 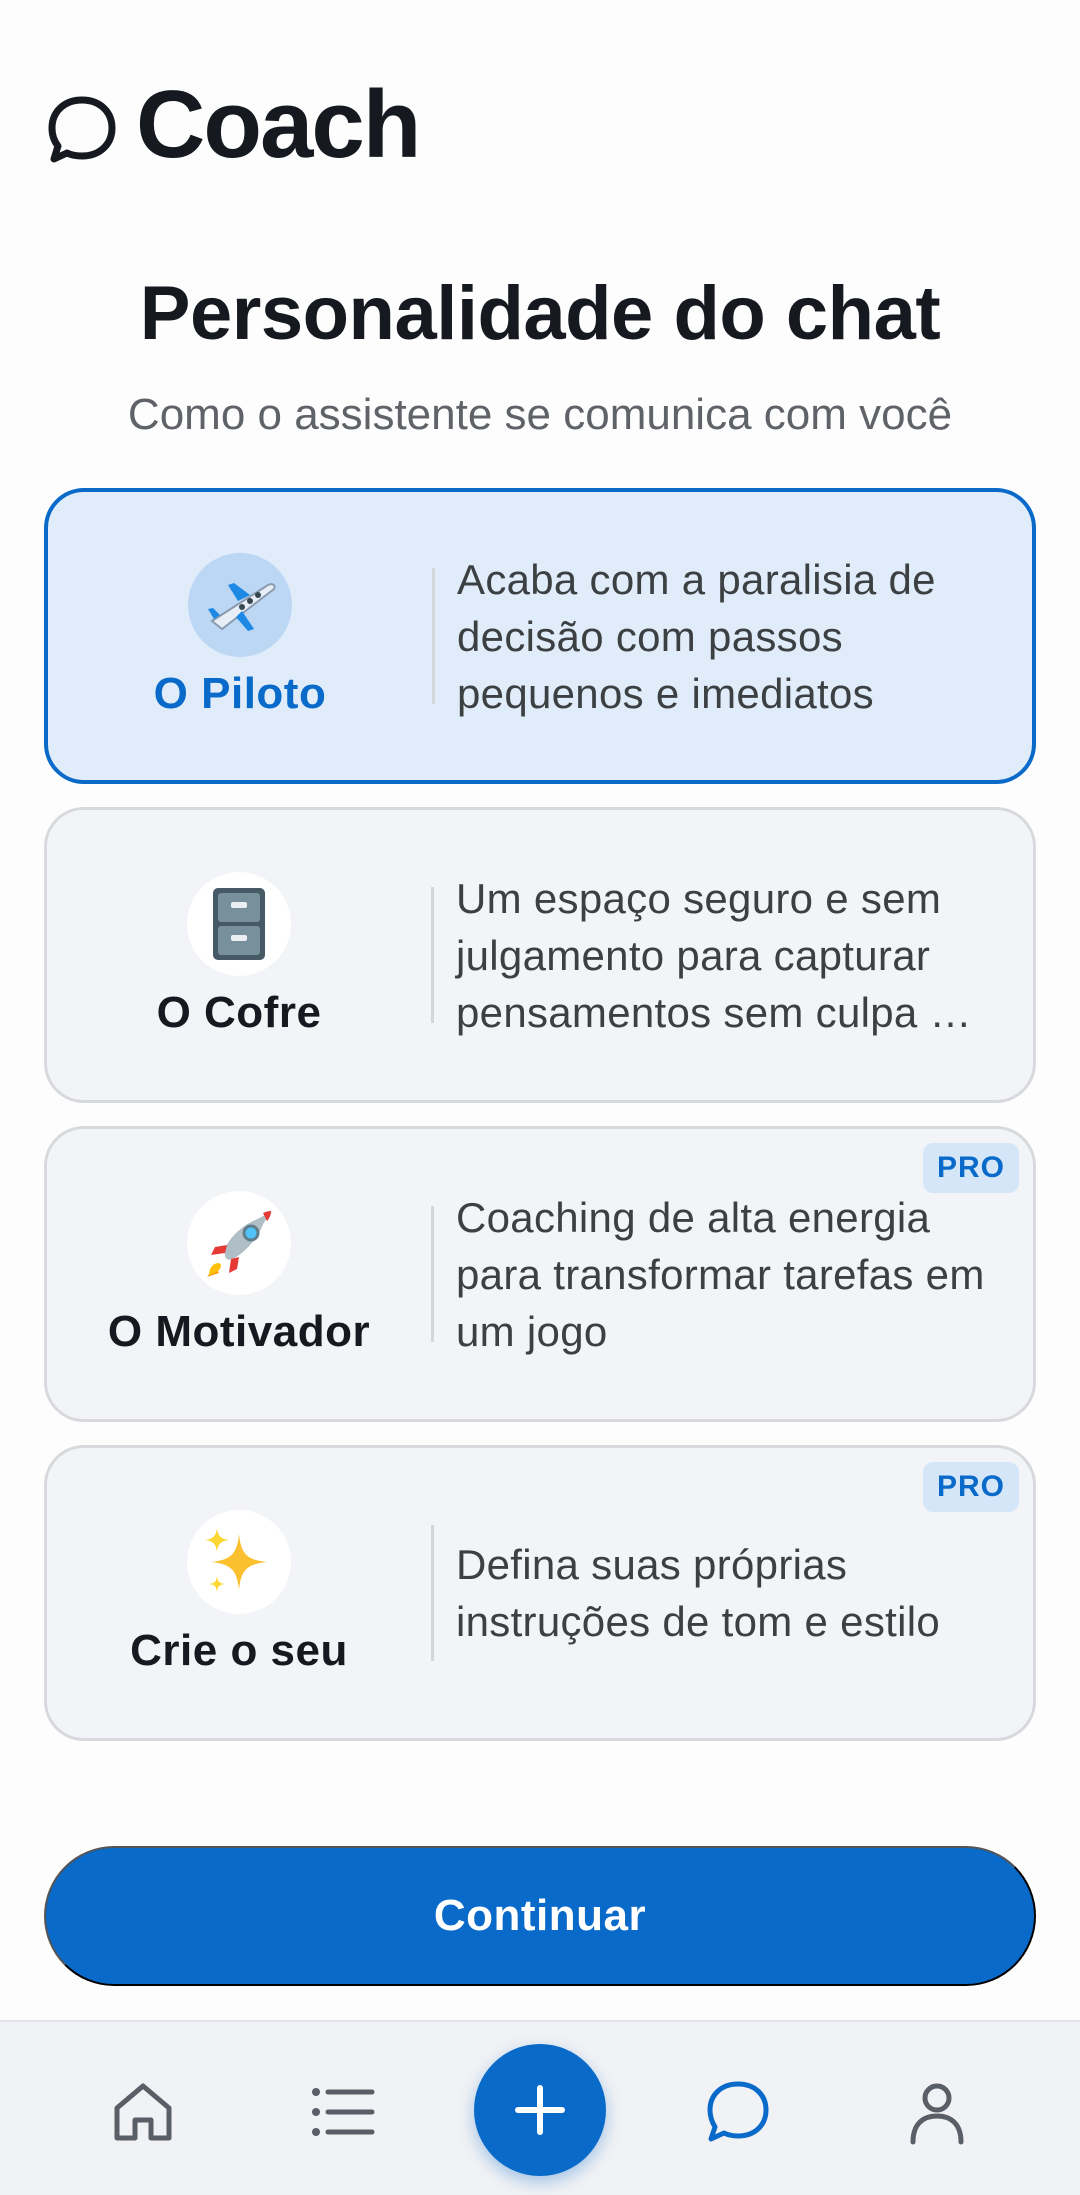 I want to click on profile-icon, so click(x=937, y=2114).